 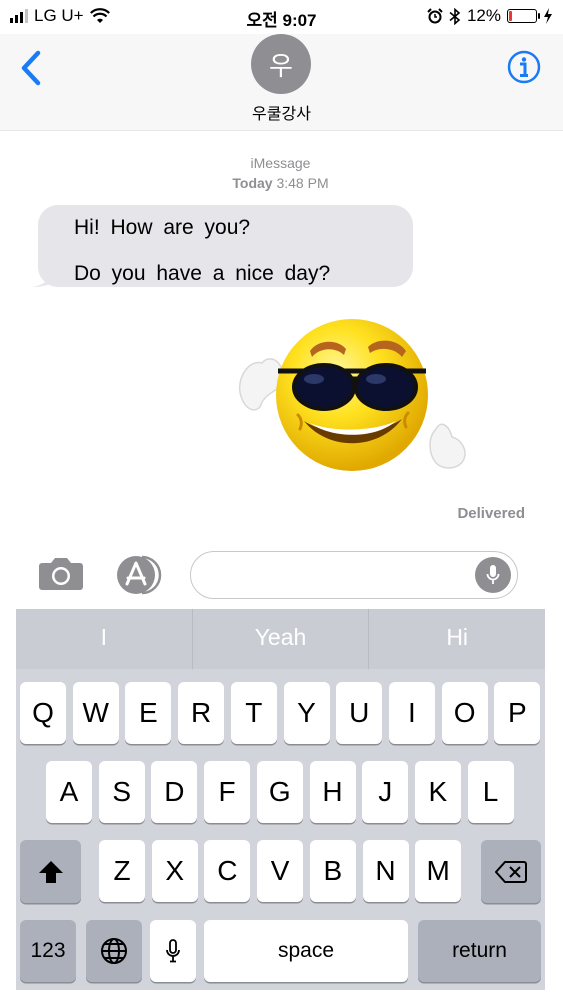 I want to click on conversation-header: 우 우쿨강사, so click(x=281, y=82).